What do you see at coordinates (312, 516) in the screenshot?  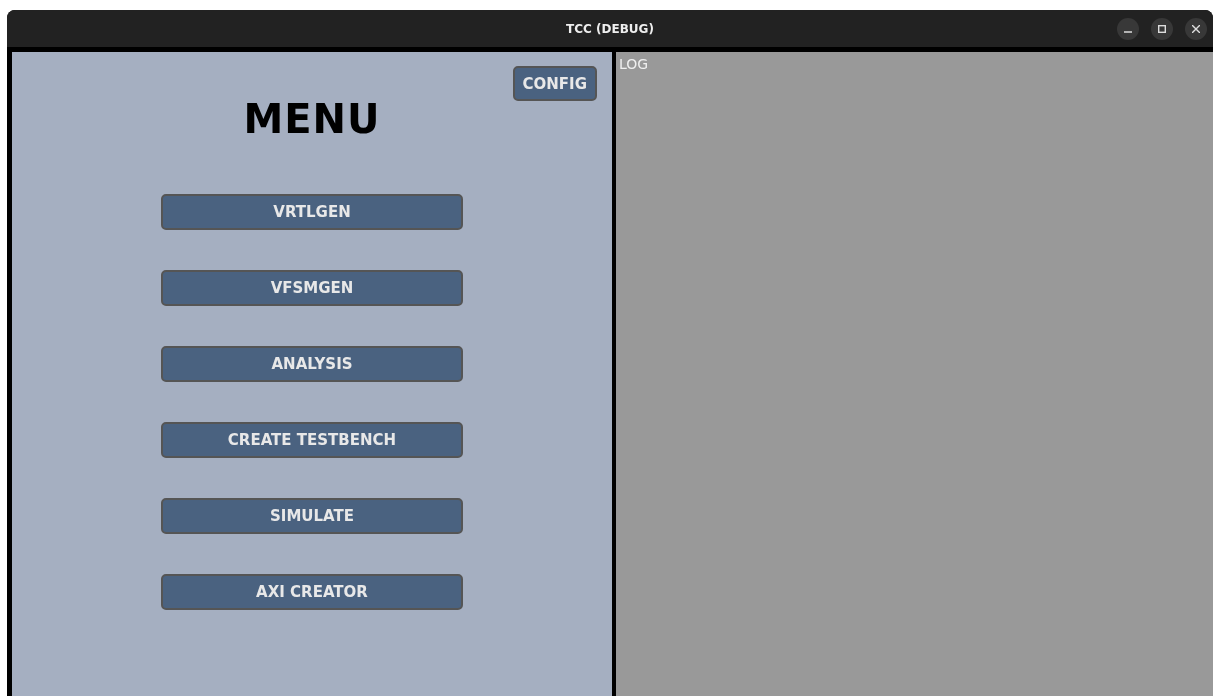 I see `menu-button: SIMULATE` at bounding box center [312, 516].